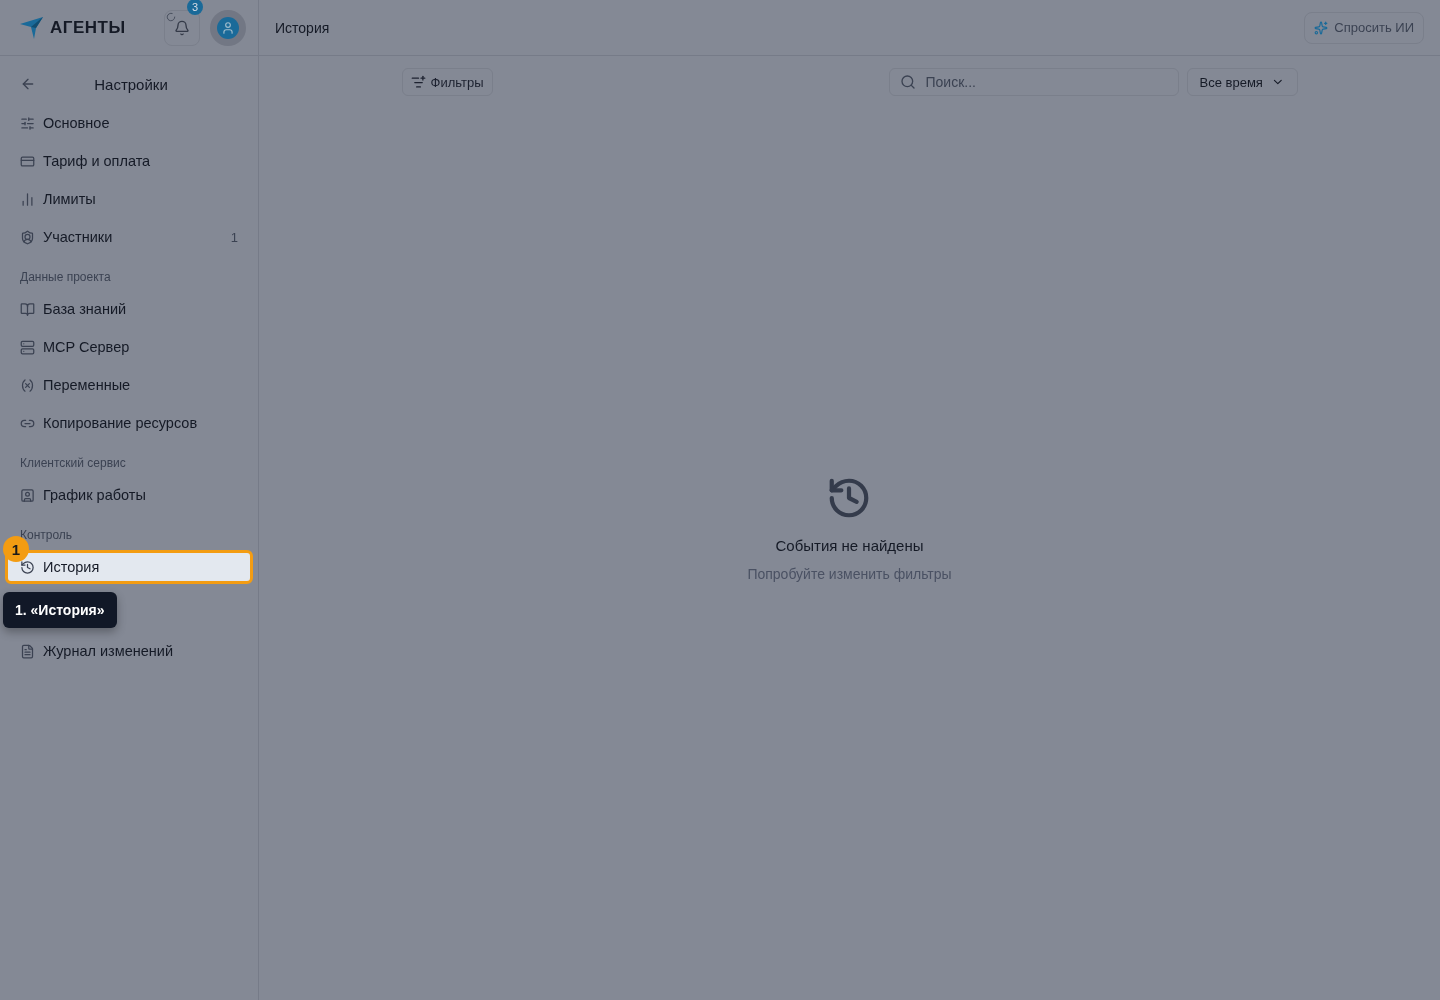  What do you see at coordinates (849, 545) in the screenshot?
I see `empty-title: События не найдены` at bounding box center [849, 545].